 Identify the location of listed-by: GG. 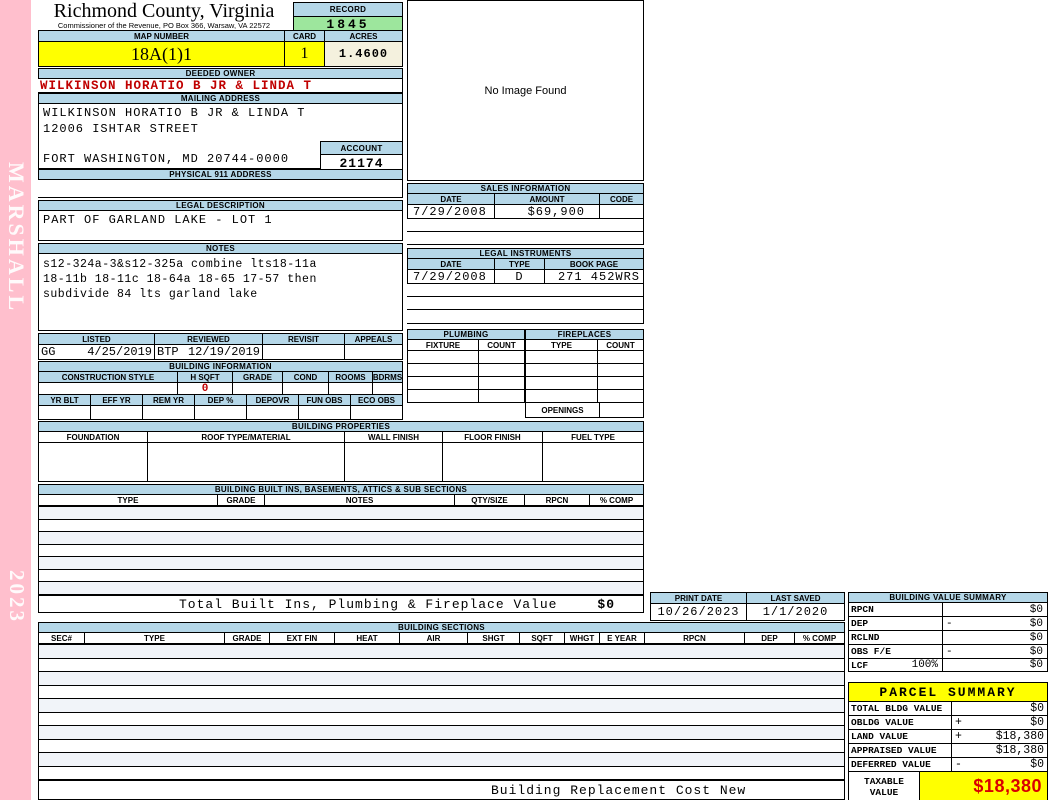
(48, 352).